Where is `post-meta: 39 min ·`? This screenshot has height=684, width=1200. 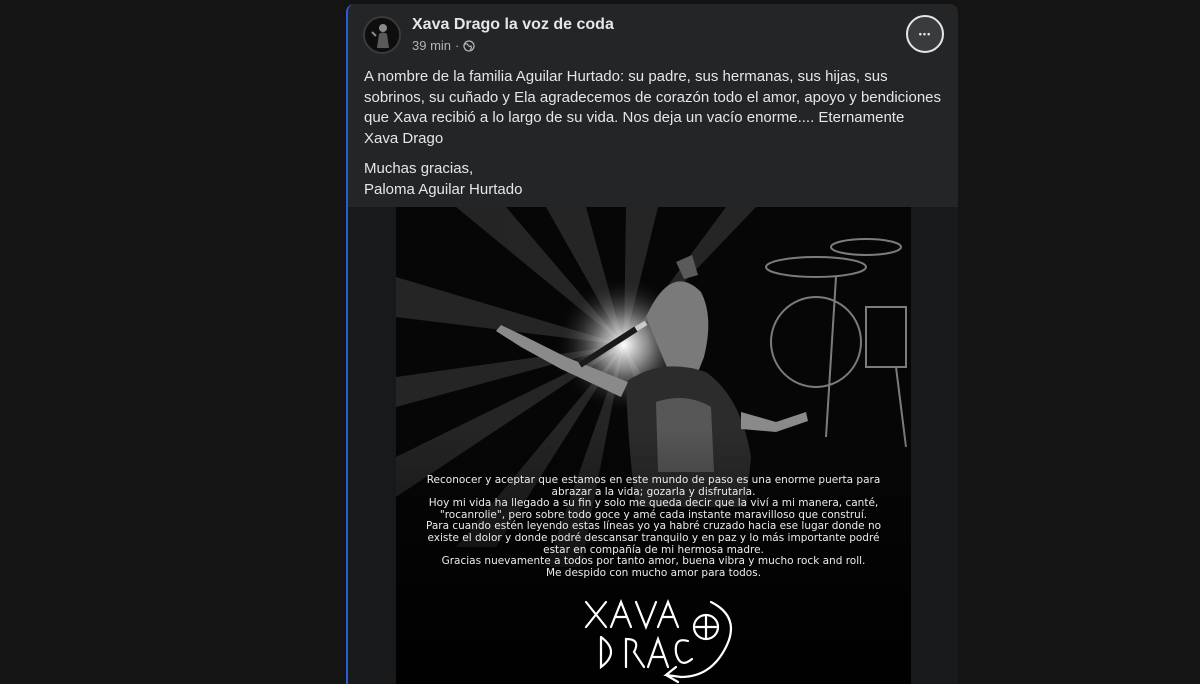
post-meta: 39 min · is located at coordinates (444, 45).